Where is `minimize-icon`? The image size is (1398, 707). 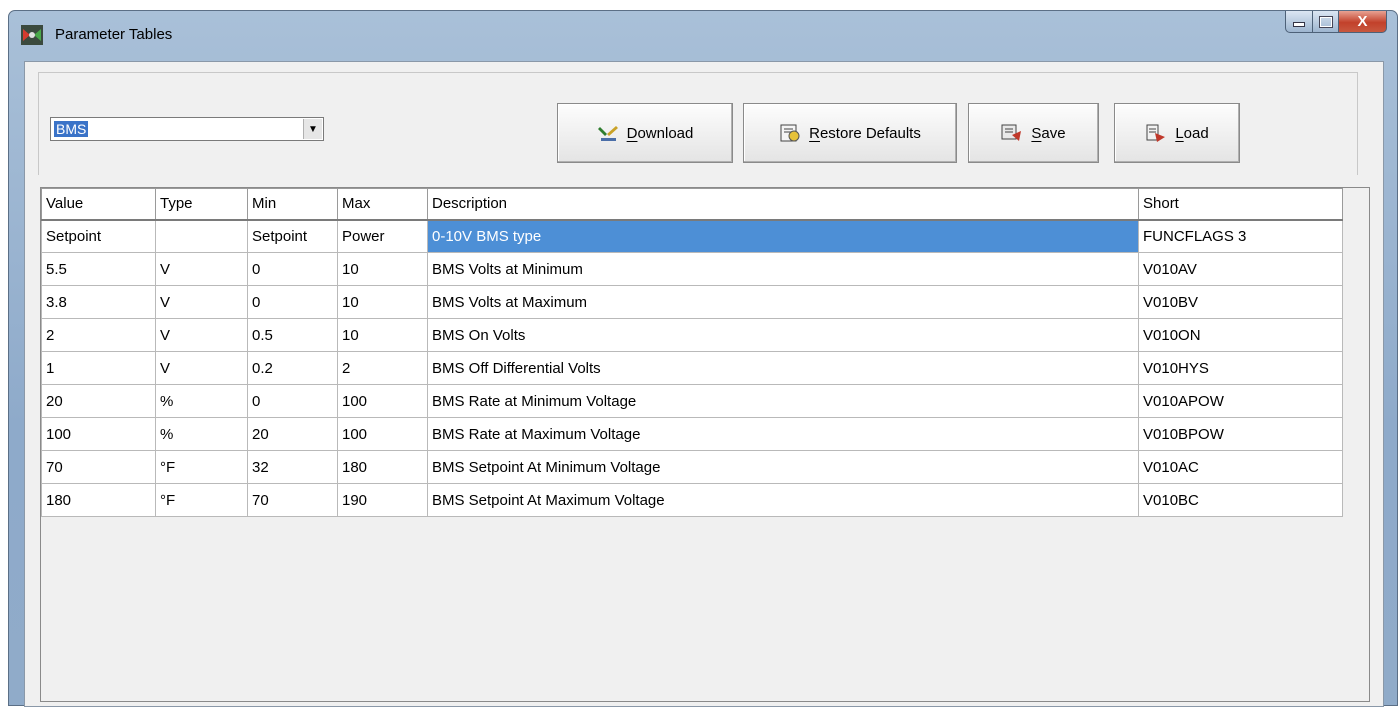
minimize-icon is located at coordinates (1299, 24).